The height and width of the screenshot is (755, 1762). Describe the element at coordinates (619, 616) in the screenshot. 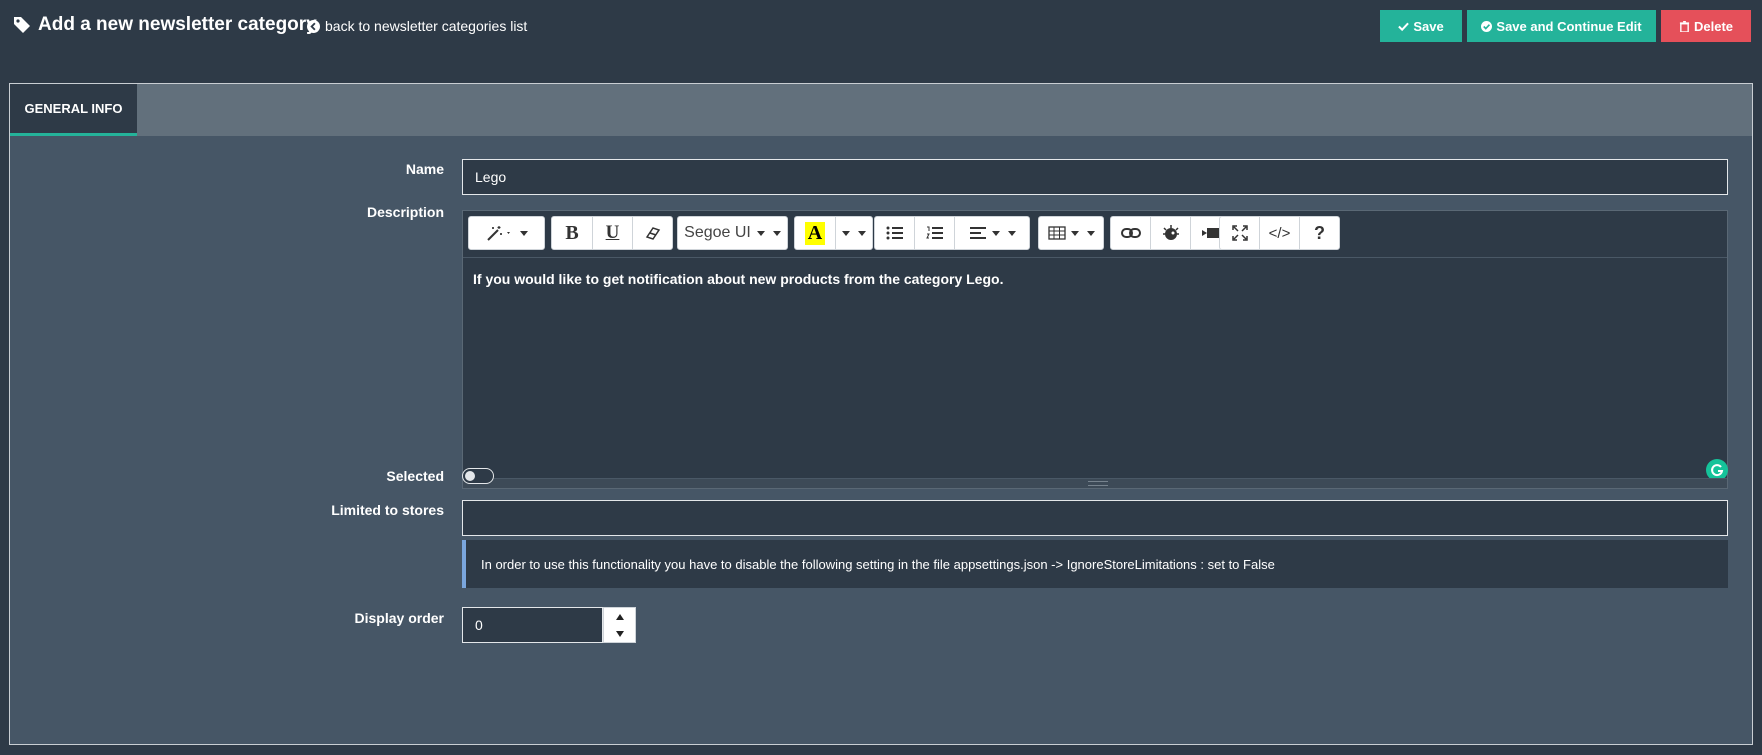

I see `increment-button` at that location.